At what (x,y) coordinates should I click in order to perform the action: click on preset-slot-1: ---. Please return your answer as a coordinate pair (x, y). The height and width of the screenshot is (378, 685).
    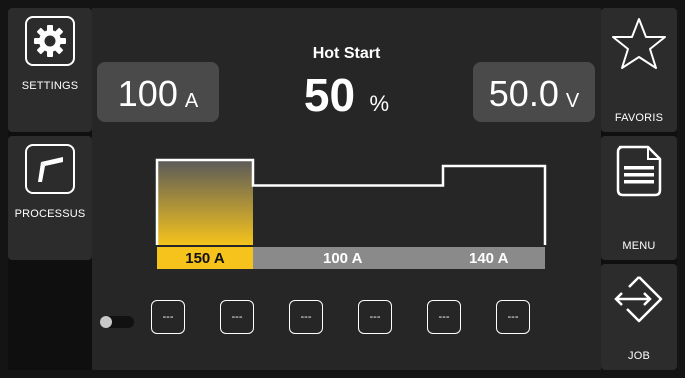
    Looking at the image, I should click on (168, 317).